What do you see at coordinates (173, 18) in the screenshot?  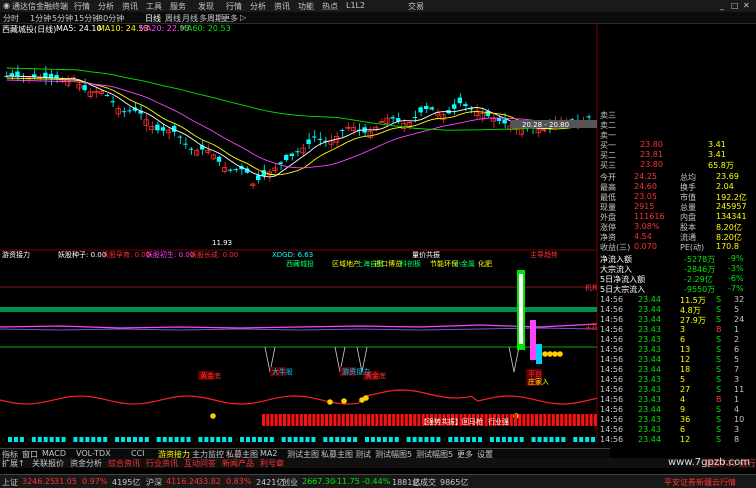 I see `period-weekly: 周线` at bounding box center [173, 18].